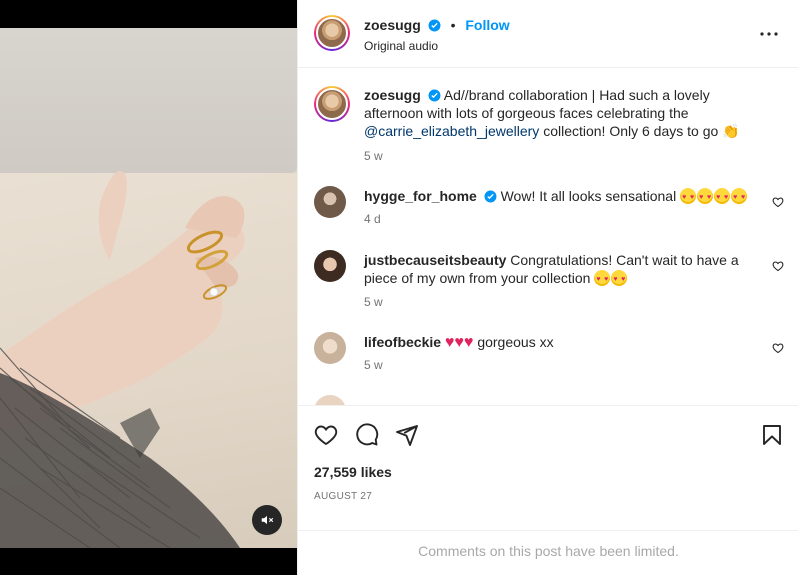 This screenshot has height=575, width=798. Describe the element at coordinates (515, 342) in the screenshot. I see `comment-body: gorgeous xx` at that location.